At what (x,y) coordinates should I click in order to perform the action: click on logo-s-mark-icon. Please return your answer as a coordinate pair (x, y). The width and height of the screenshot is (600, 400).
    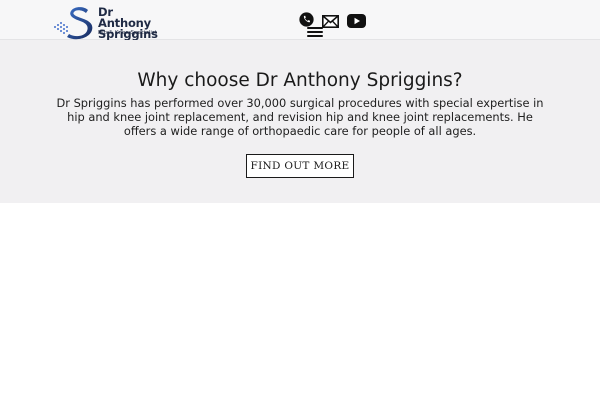
    Looking at the image, I should click on (73, 23).